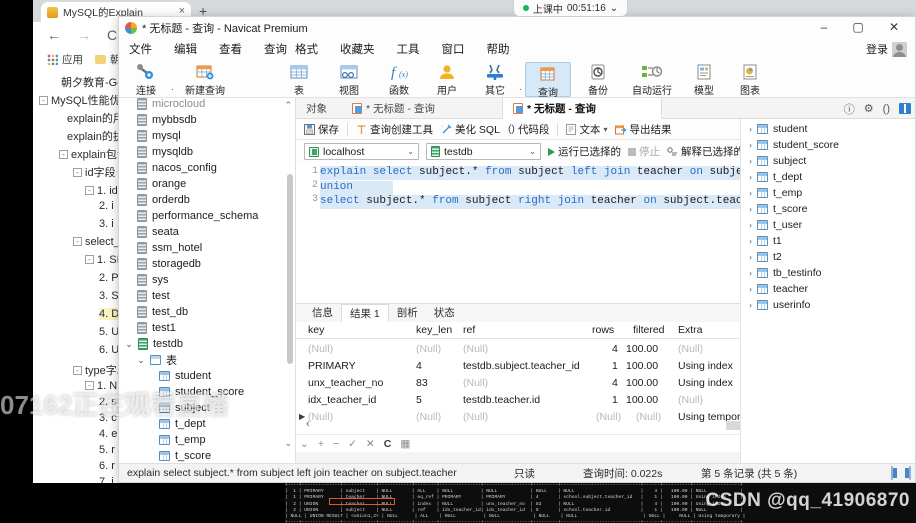 This screenshot has height=523, width=916. What do you see at coordinates (171, 105) in the screenshot?
I see `tree-db-item: microcloud` at bounding box center [171, 105].